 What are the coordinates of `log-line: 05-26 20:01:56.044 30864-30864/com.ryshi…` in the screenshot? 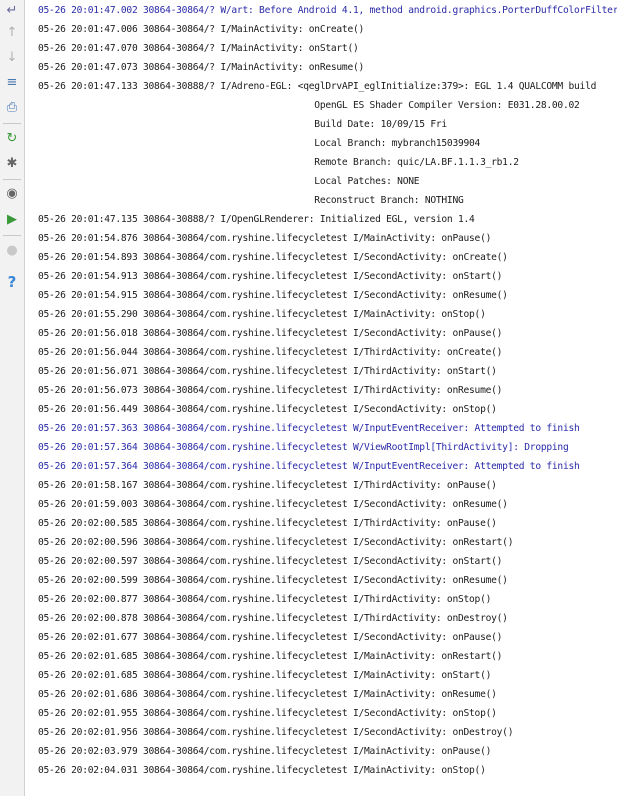 It's located at (270, 352).